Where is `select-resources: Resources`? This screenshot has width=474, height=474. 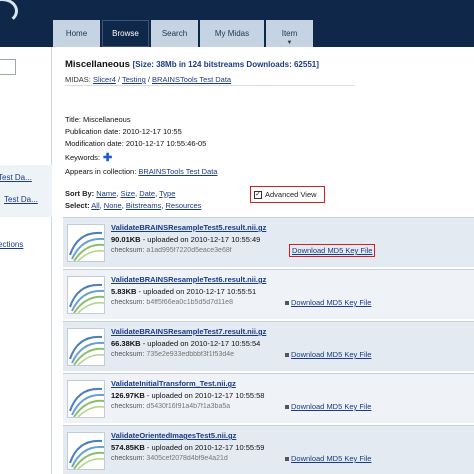 select-resources: Resources is located at coordinates (184, 205).